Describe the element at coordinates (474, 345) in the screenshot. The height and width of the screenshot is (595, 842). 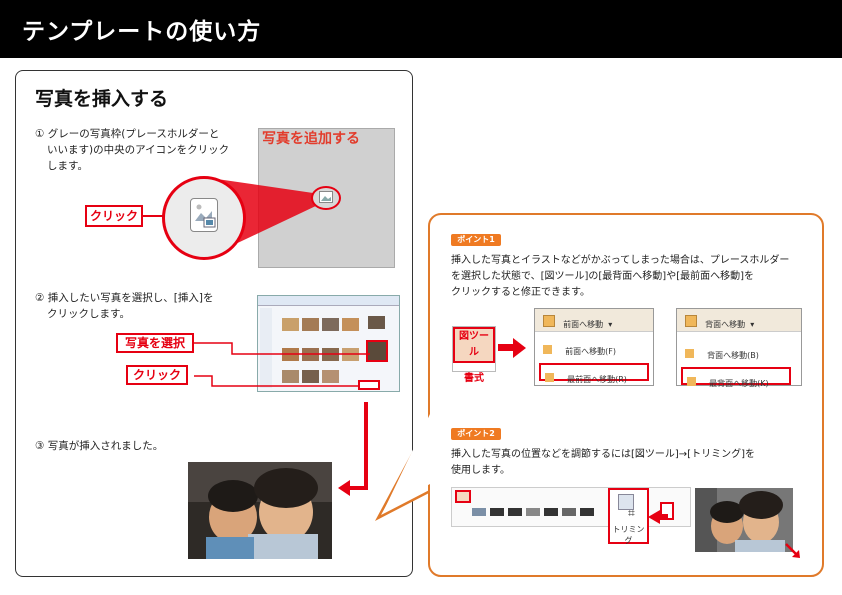
I see `picture-tools-label: 図ツール` at that location.